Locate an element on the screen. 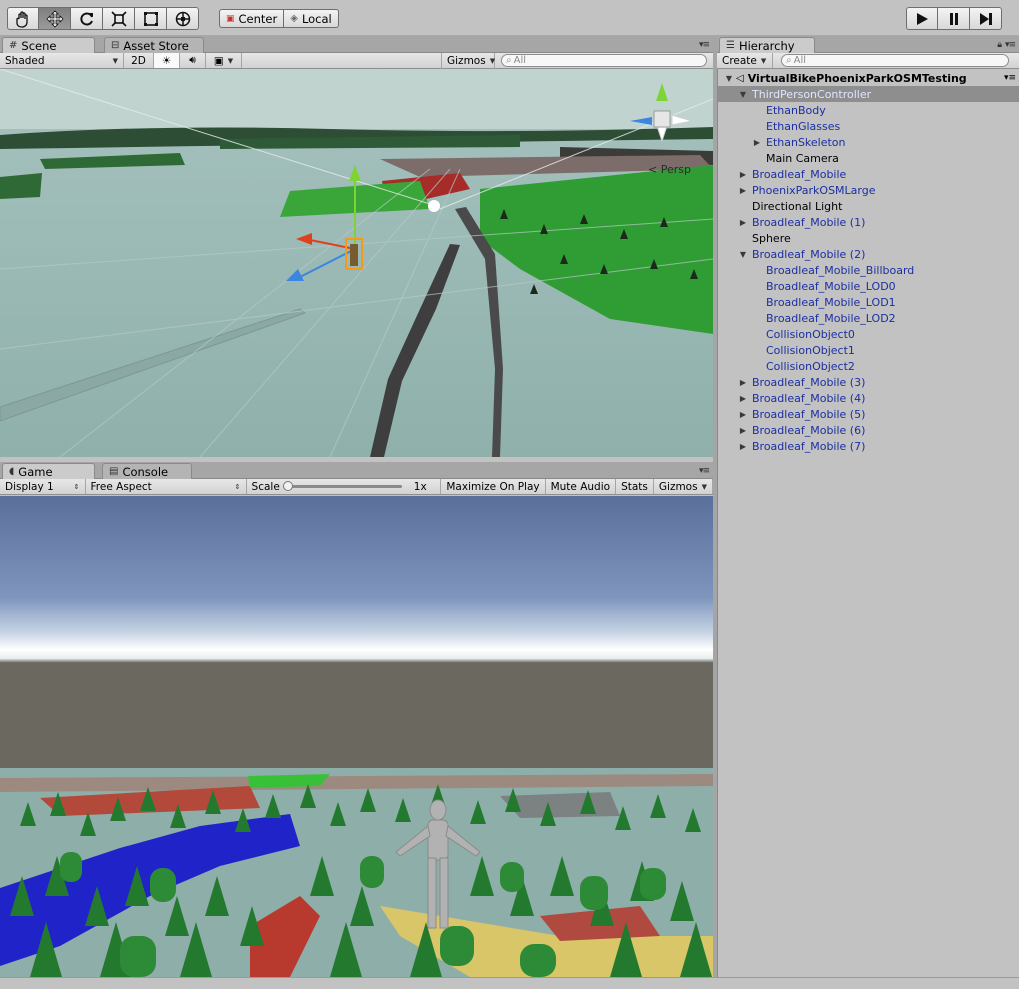 The height and width of the screenshot is (989, 1019). hierarchy-item-label: Broadleaf_Mobile (4) is located at coordinates (809, 398).